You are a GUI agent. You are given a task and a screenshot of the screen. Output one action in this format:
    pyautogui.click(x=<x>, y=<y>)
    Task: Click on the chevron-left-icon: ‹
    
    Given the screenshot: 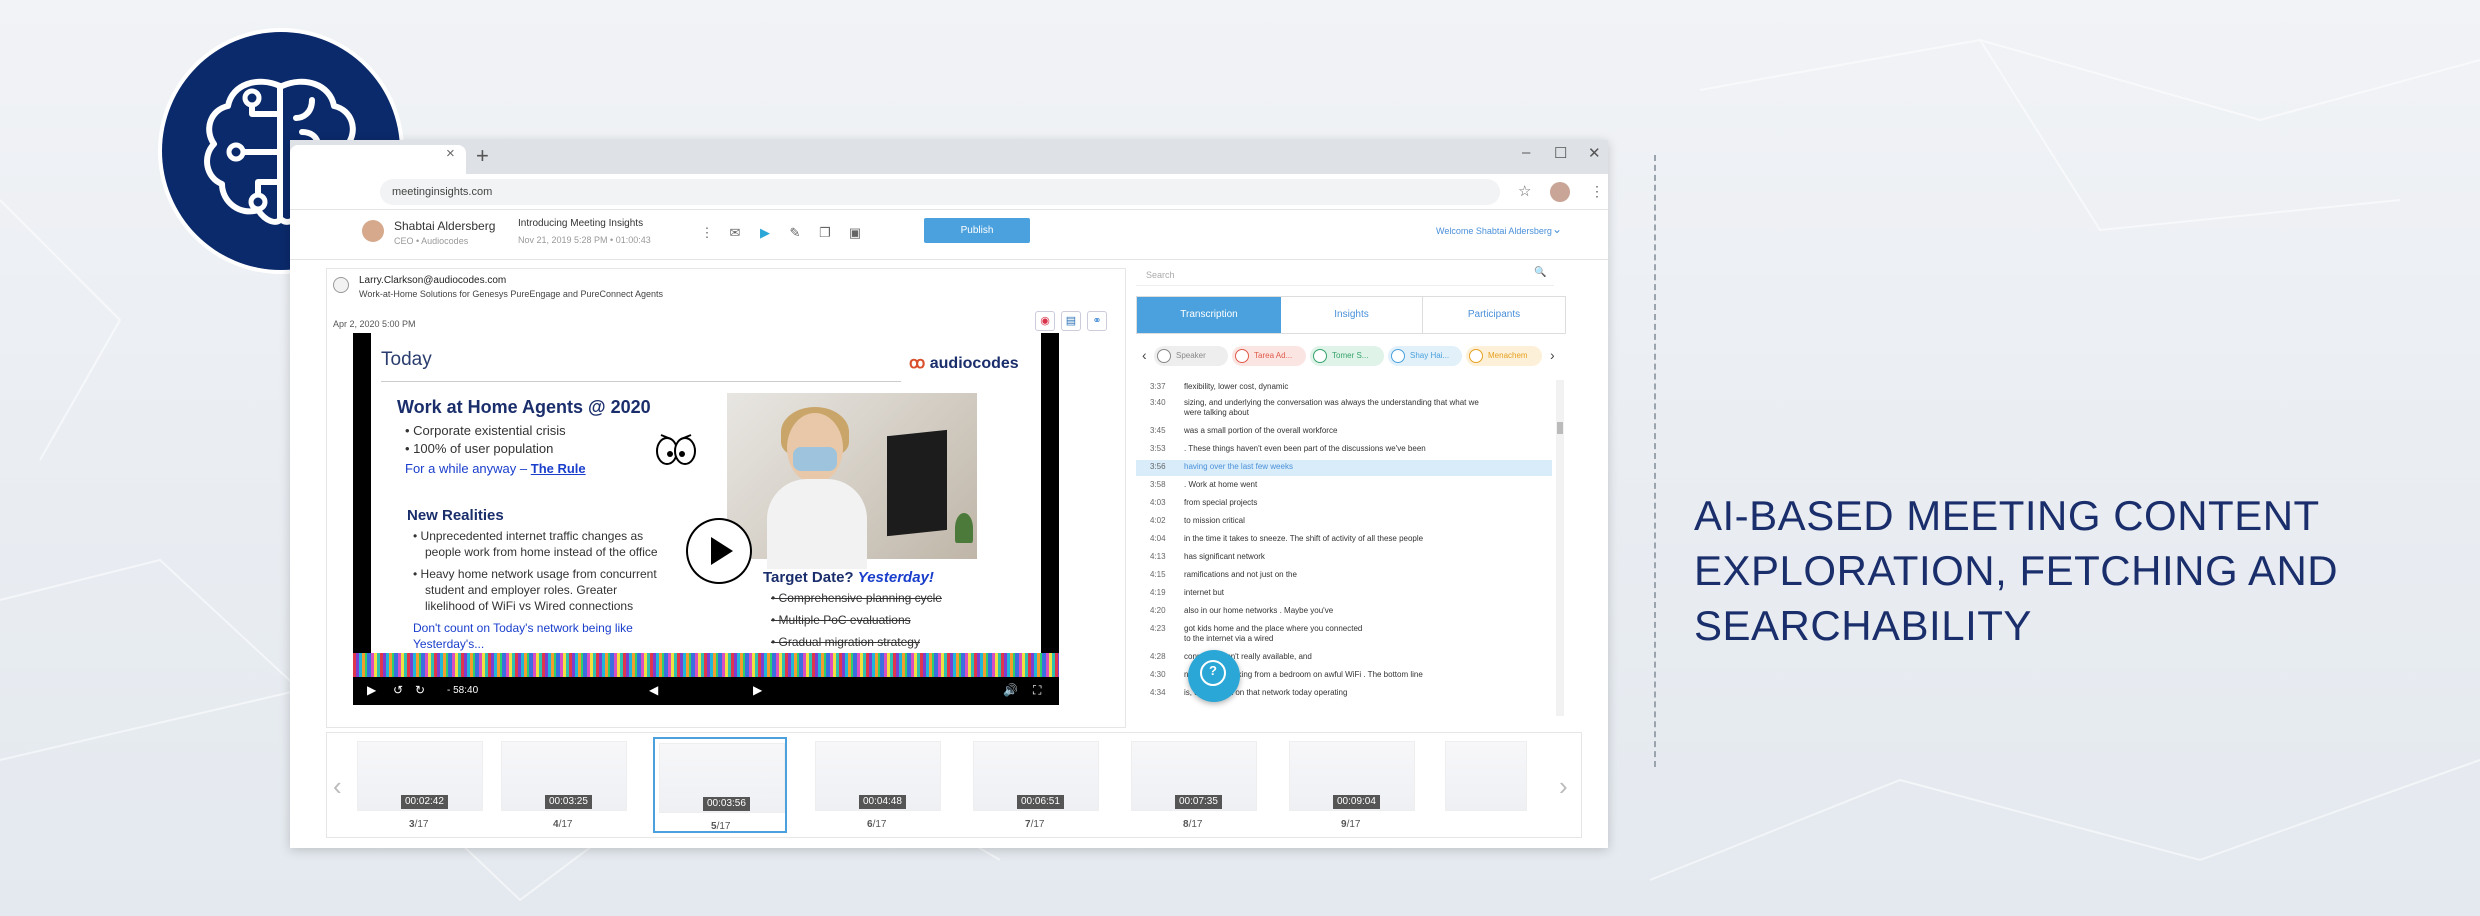 What is the action you would take?
    pyautogui.click(x=1144, y=355)
    